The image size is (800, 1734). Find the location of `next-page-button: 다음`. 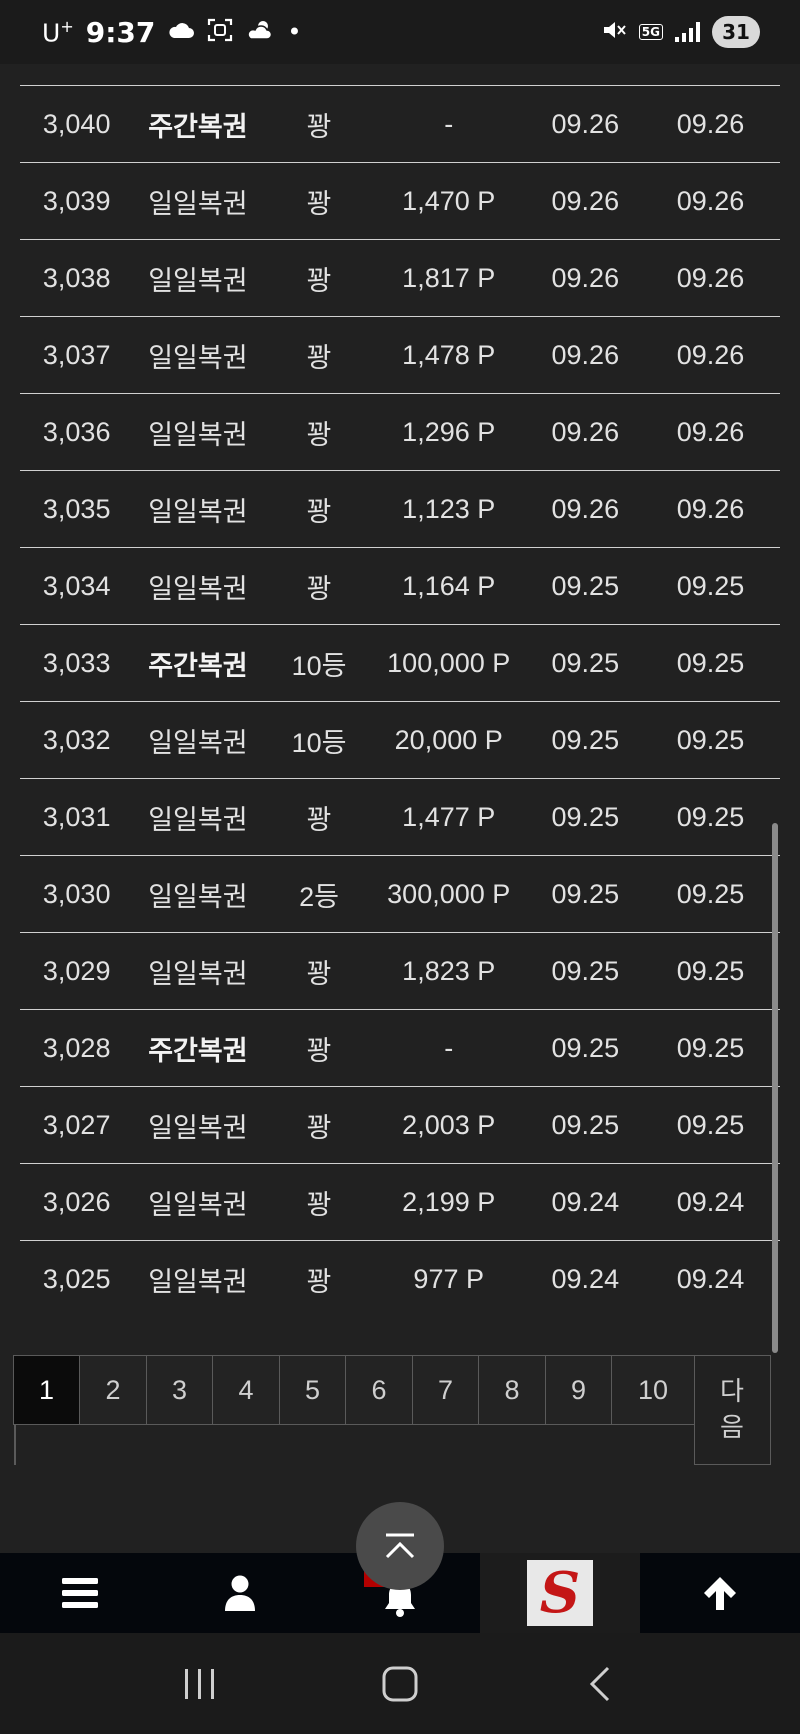

next-page-button: 다음 is located at coordinates (732, 1410).